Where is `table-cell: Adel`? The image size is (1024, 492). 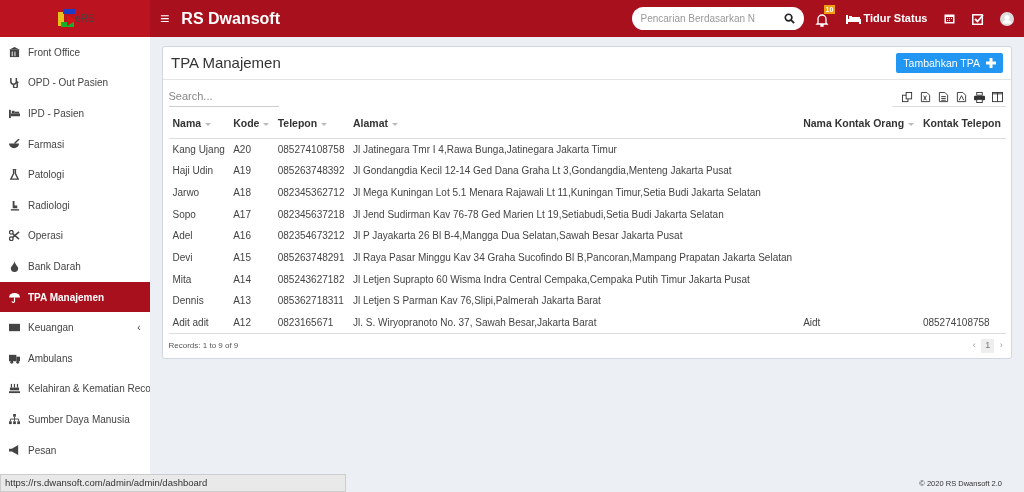 table-cell: Adel is located at coordinates (182, 236).